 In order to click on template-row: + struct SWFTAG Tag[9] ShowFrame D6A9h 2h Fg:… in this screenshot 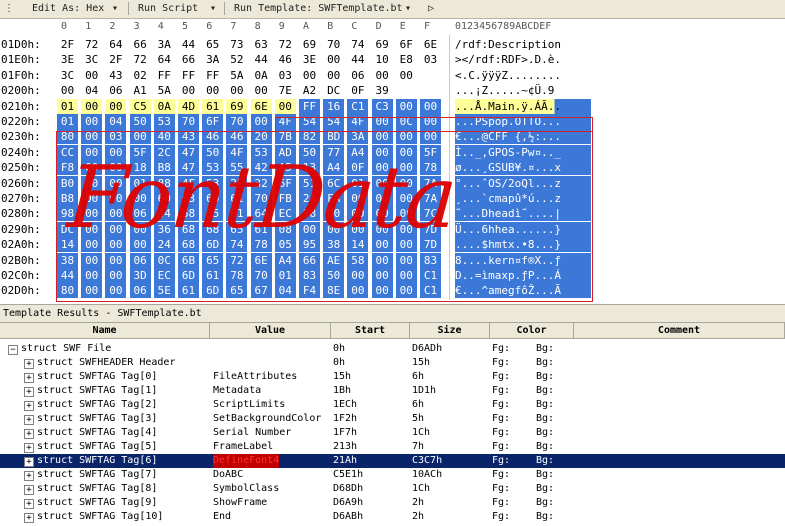, I will do `click(392, 503)`.